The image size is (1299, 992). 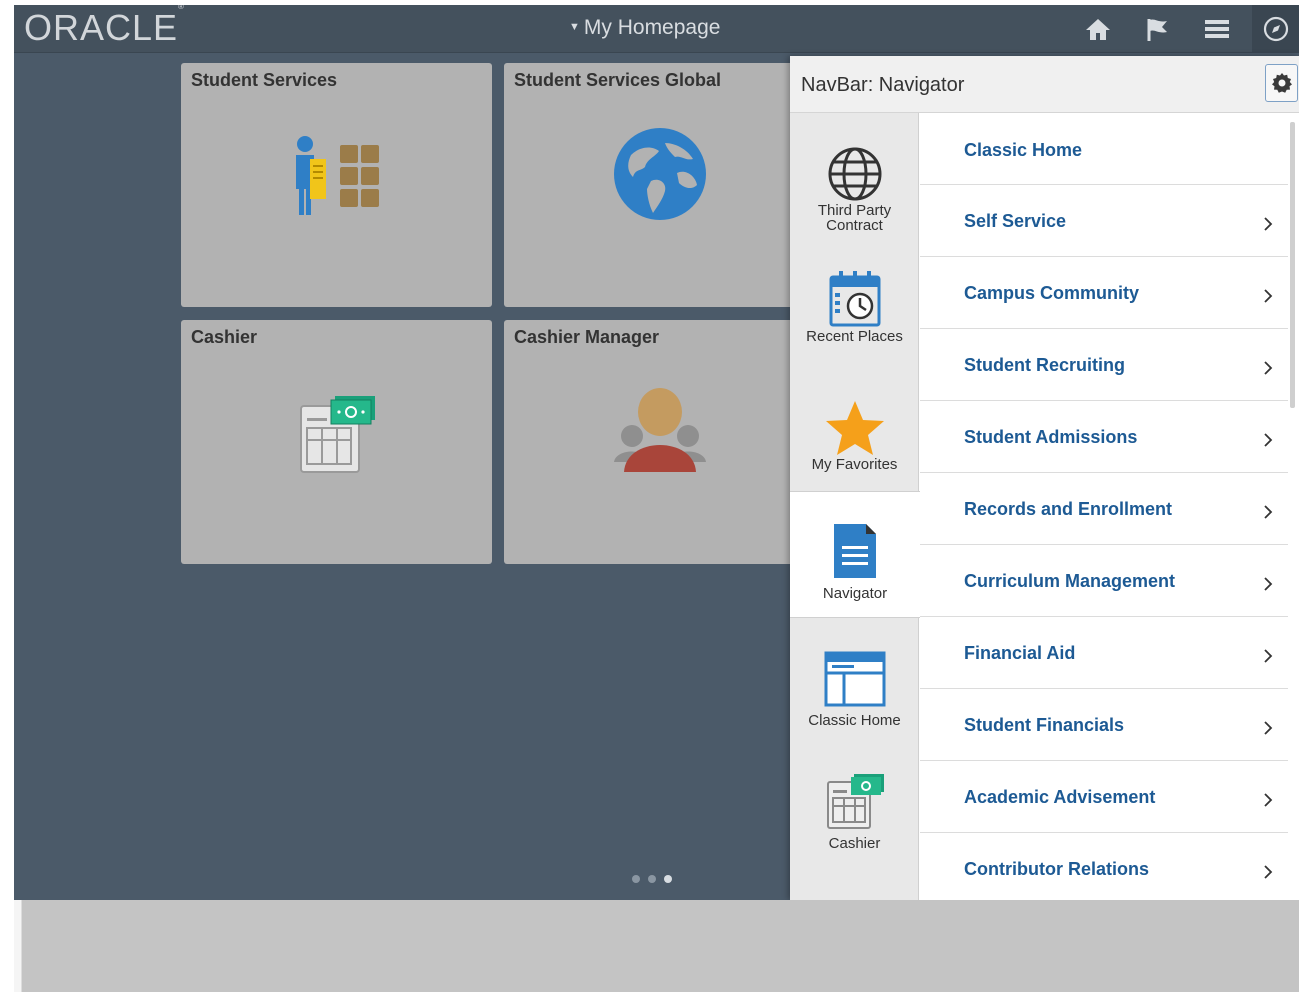 I want to click on nav-item-academic-advisement: Academic Advisement, so click(x=1104, y=797).